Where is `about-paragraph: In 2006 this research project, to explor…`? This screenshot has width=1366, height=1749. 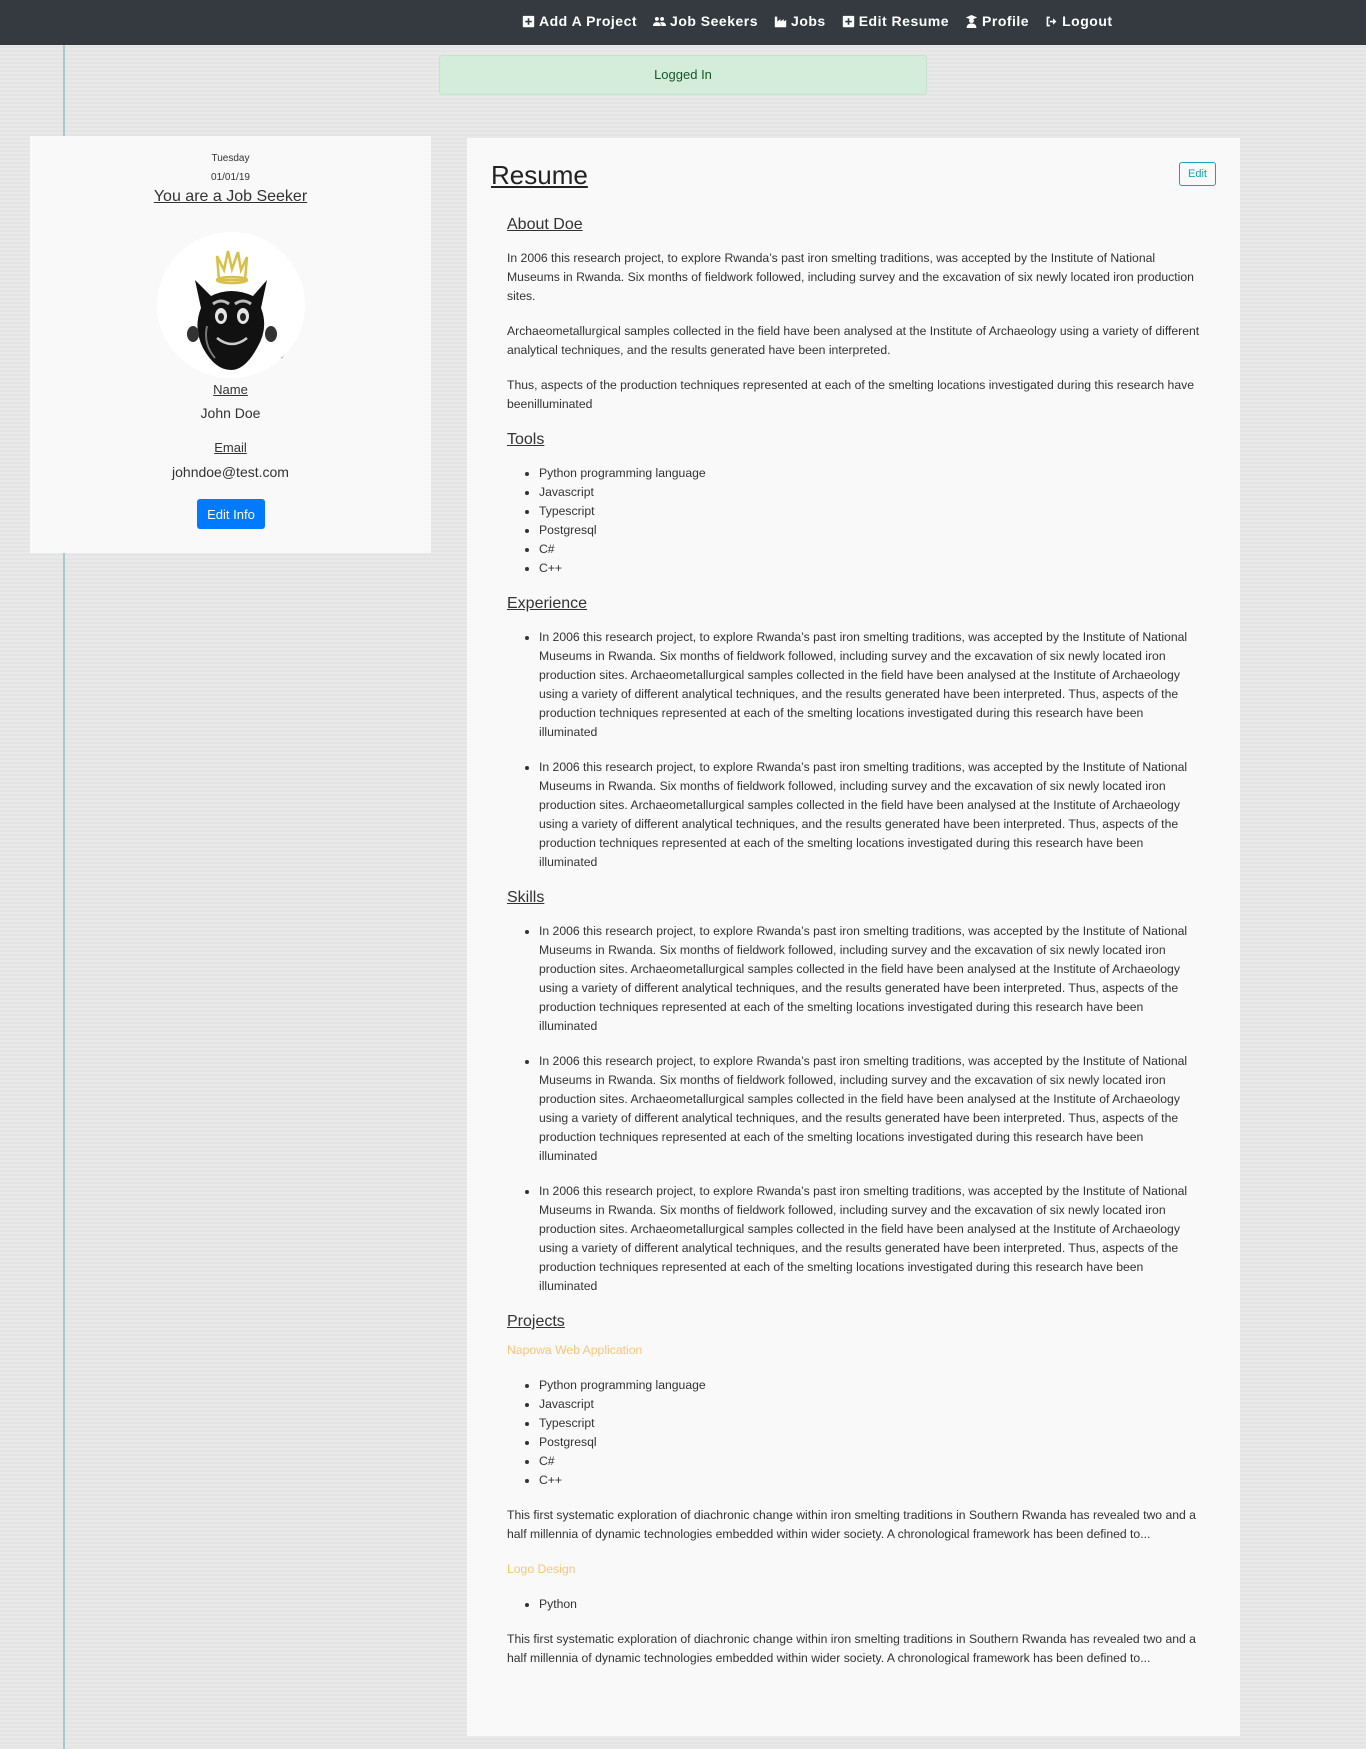 about-paragraph: In 2006 this research project, to explor… is located at coordinates (850, 277).